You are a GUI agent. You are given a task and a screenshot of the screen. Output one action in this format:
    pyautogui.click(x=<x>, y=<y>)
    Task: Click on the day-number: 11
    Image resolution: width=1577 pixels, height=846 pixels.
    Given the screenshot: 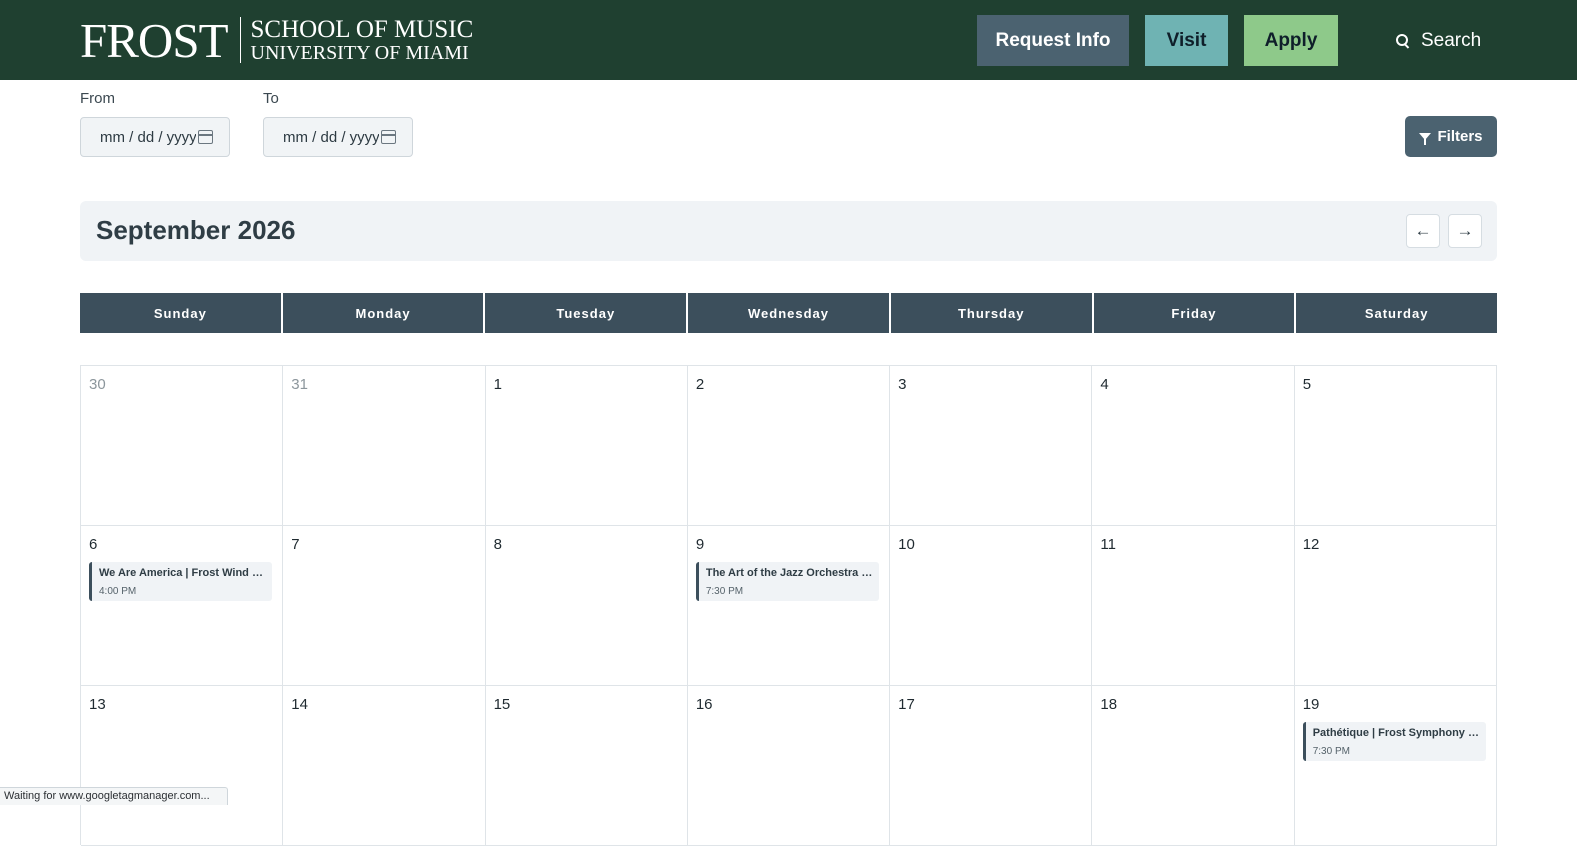 What is the action you would take?
    pyautogui.click(x=1108, y=544)
    